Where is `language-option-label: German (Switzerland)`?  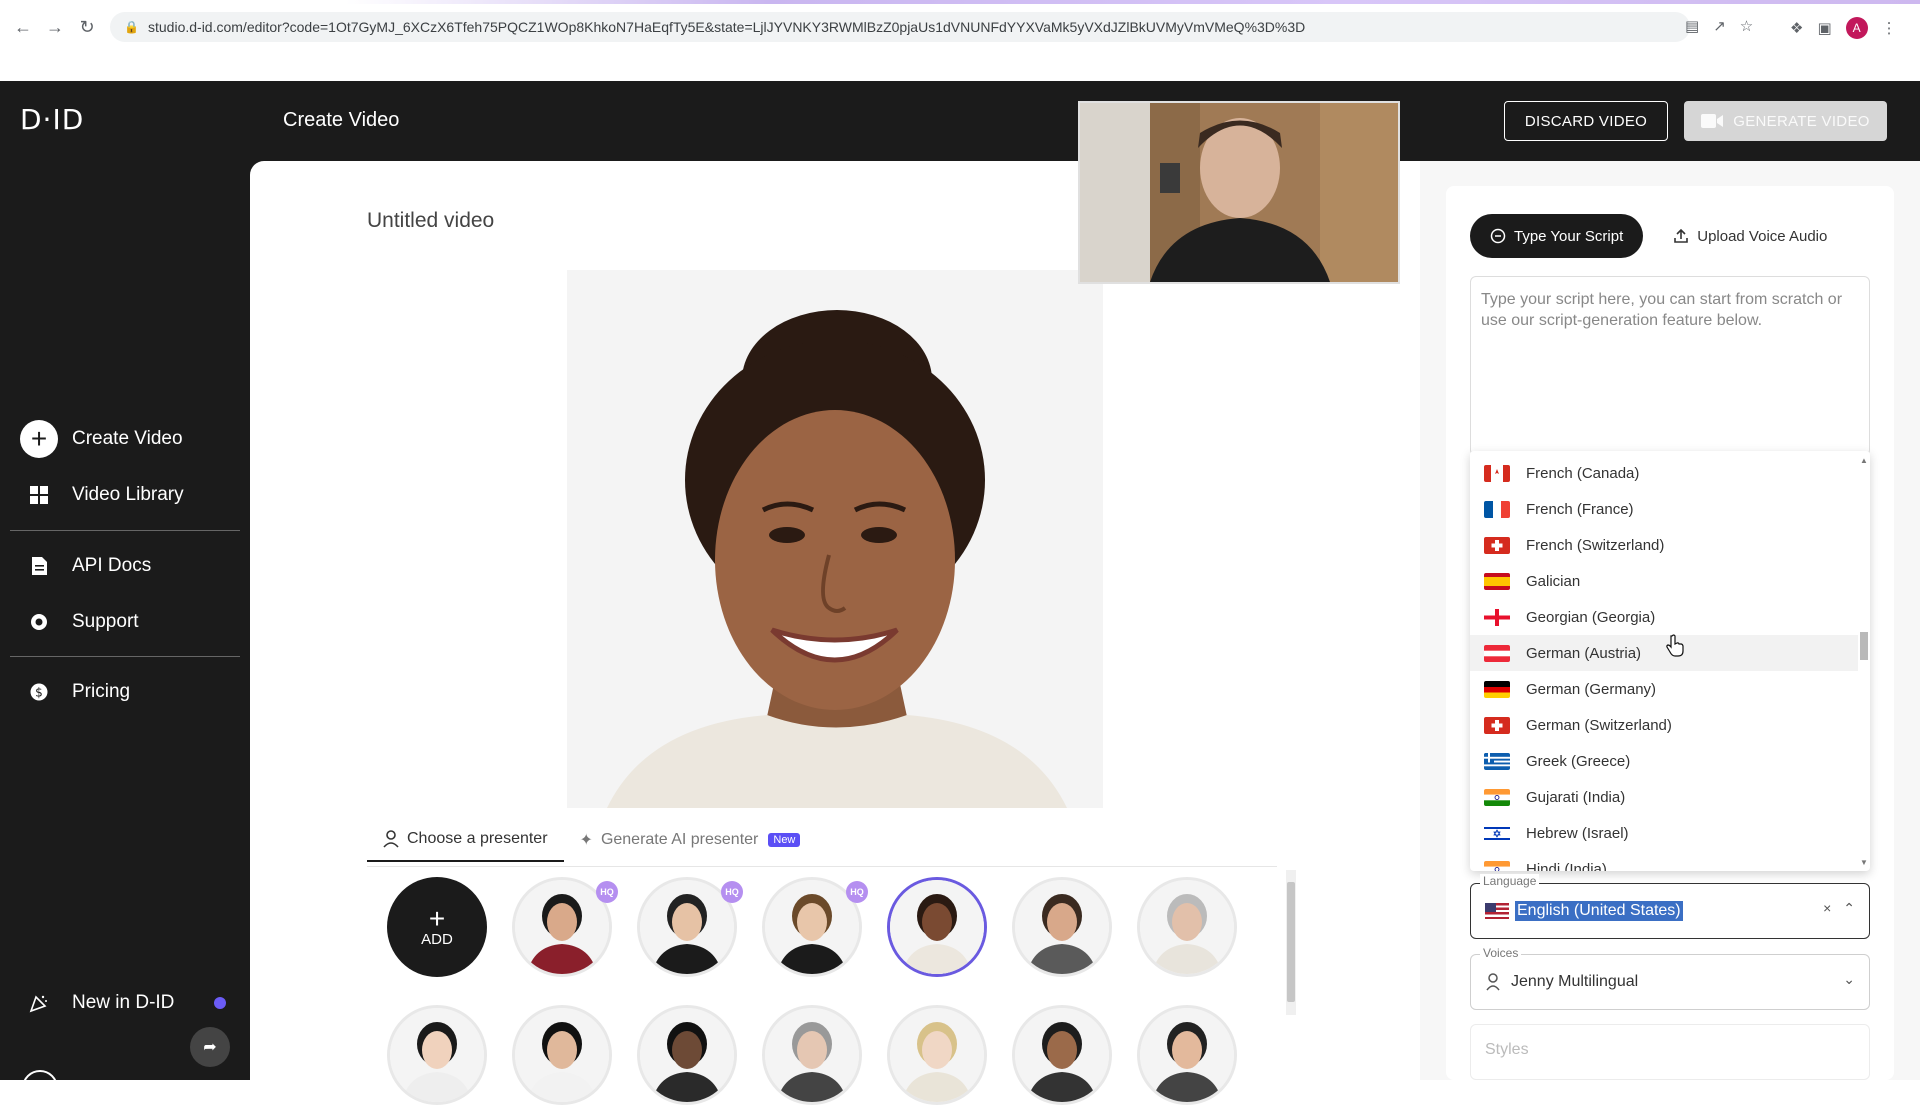 language-option-label: German (Switzerland) is located at coordinates (1599, 725).